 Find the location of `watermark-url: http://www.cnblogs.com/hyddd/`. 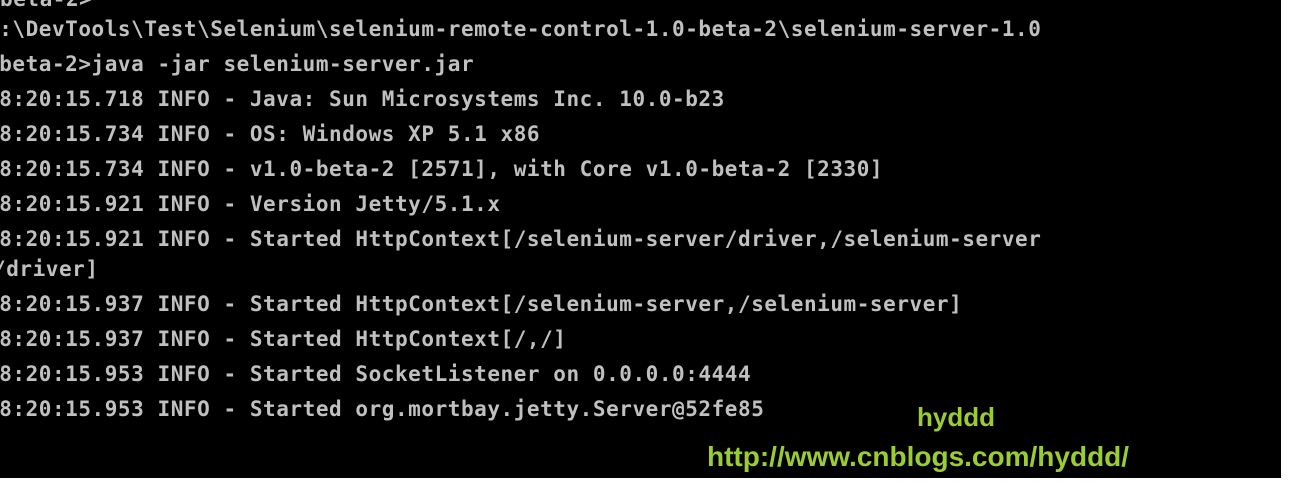

watermark-url: http://www.cnblogs.com/hyddd/ is located at coordinates (918, 456).